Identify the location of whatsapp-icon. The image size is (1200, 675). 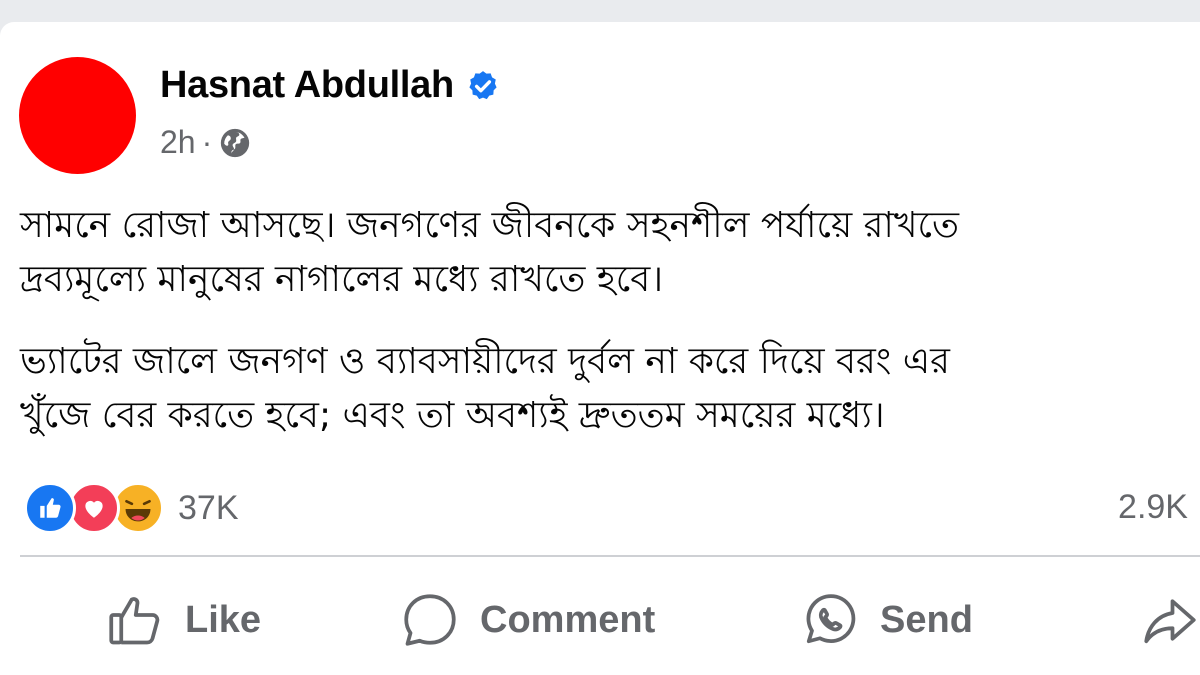
(830, 620).